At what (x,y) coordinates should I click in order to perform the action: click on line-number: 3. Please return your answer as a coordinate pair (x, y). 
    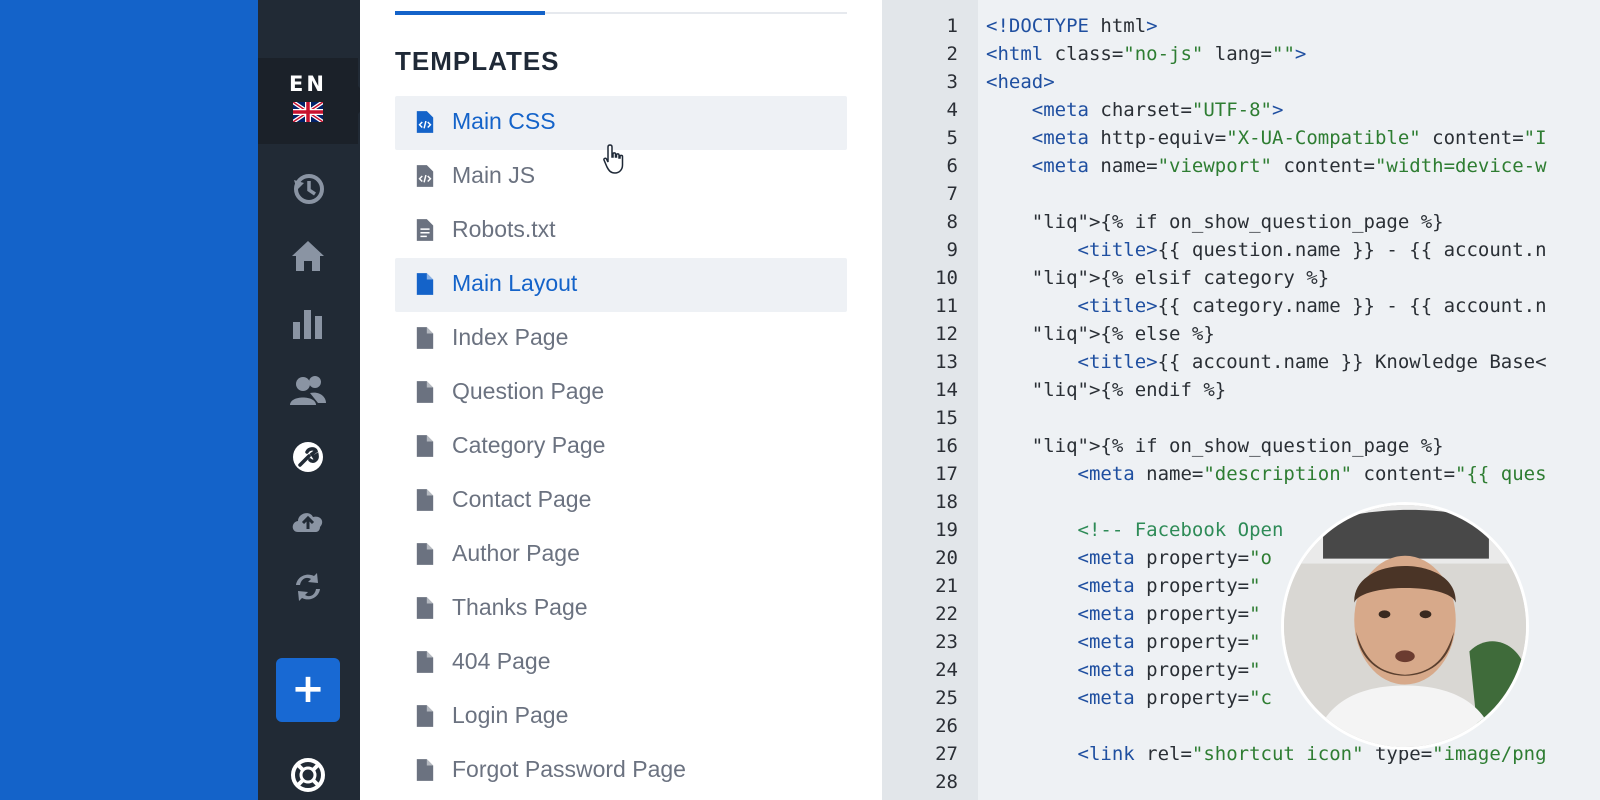
    Looking at the image, I should click on (952, 82).